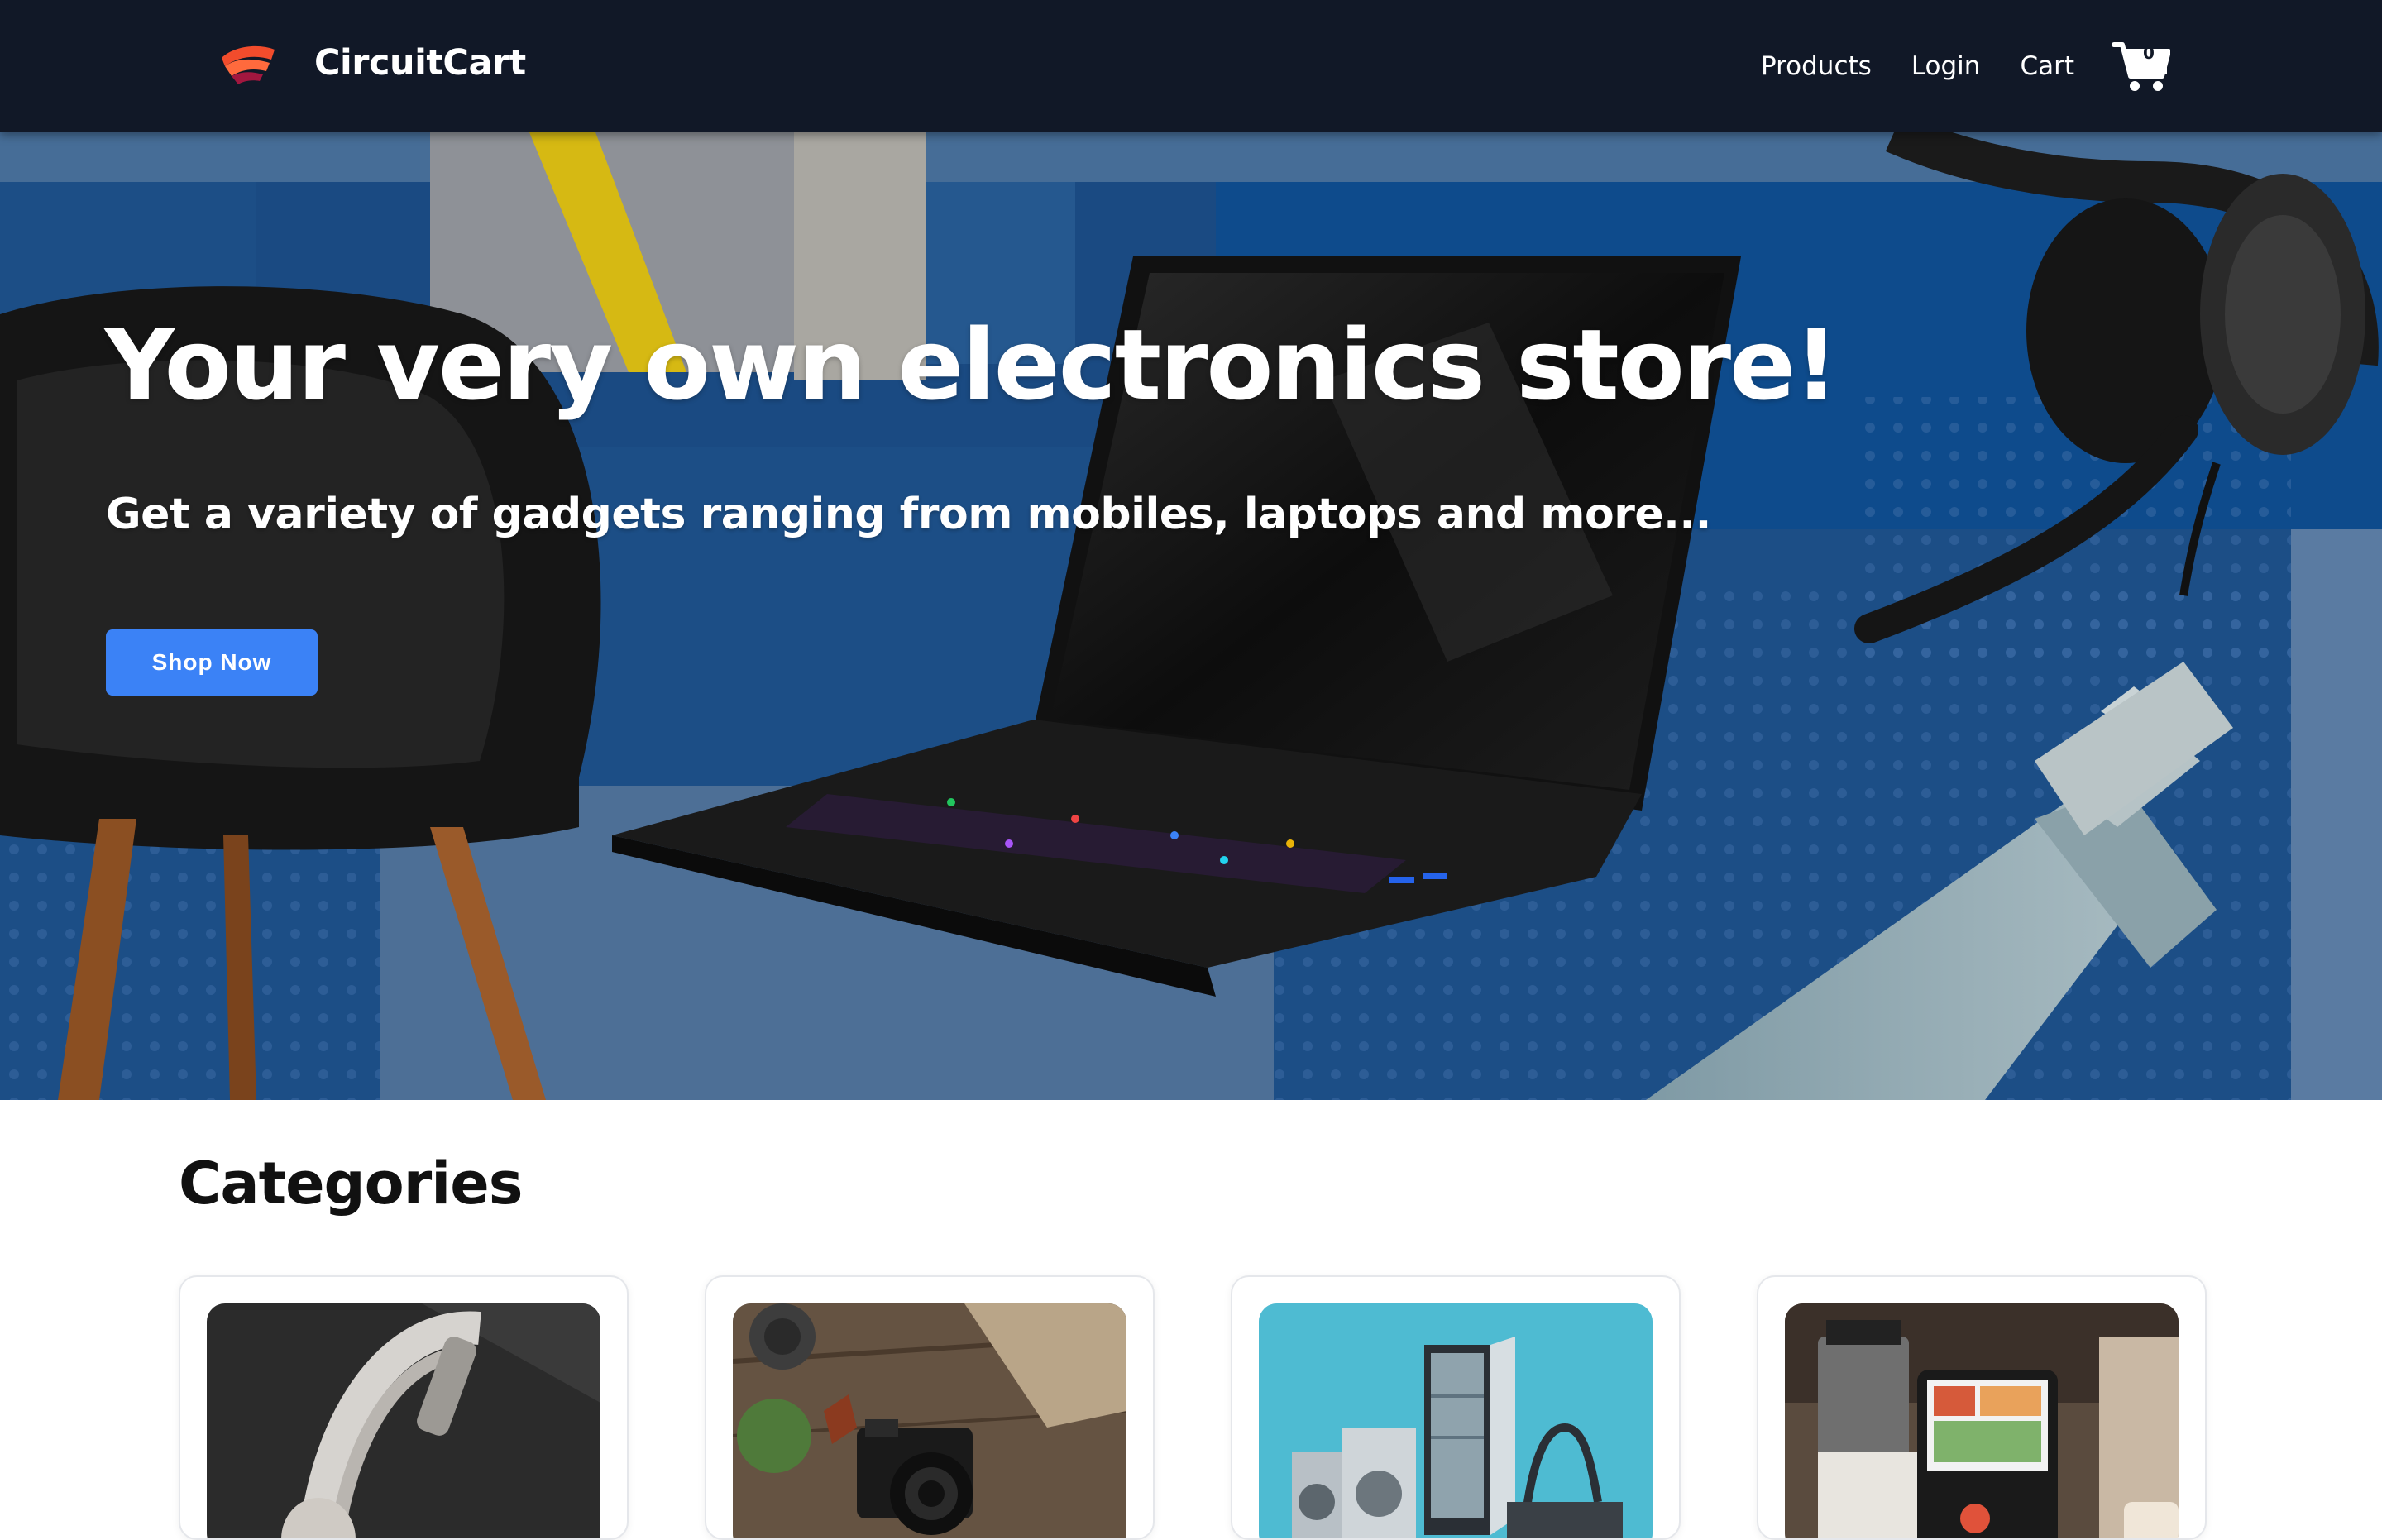 The image size is (2382, 1540). I want to click on cart-button: 0, so click(2141, 66).